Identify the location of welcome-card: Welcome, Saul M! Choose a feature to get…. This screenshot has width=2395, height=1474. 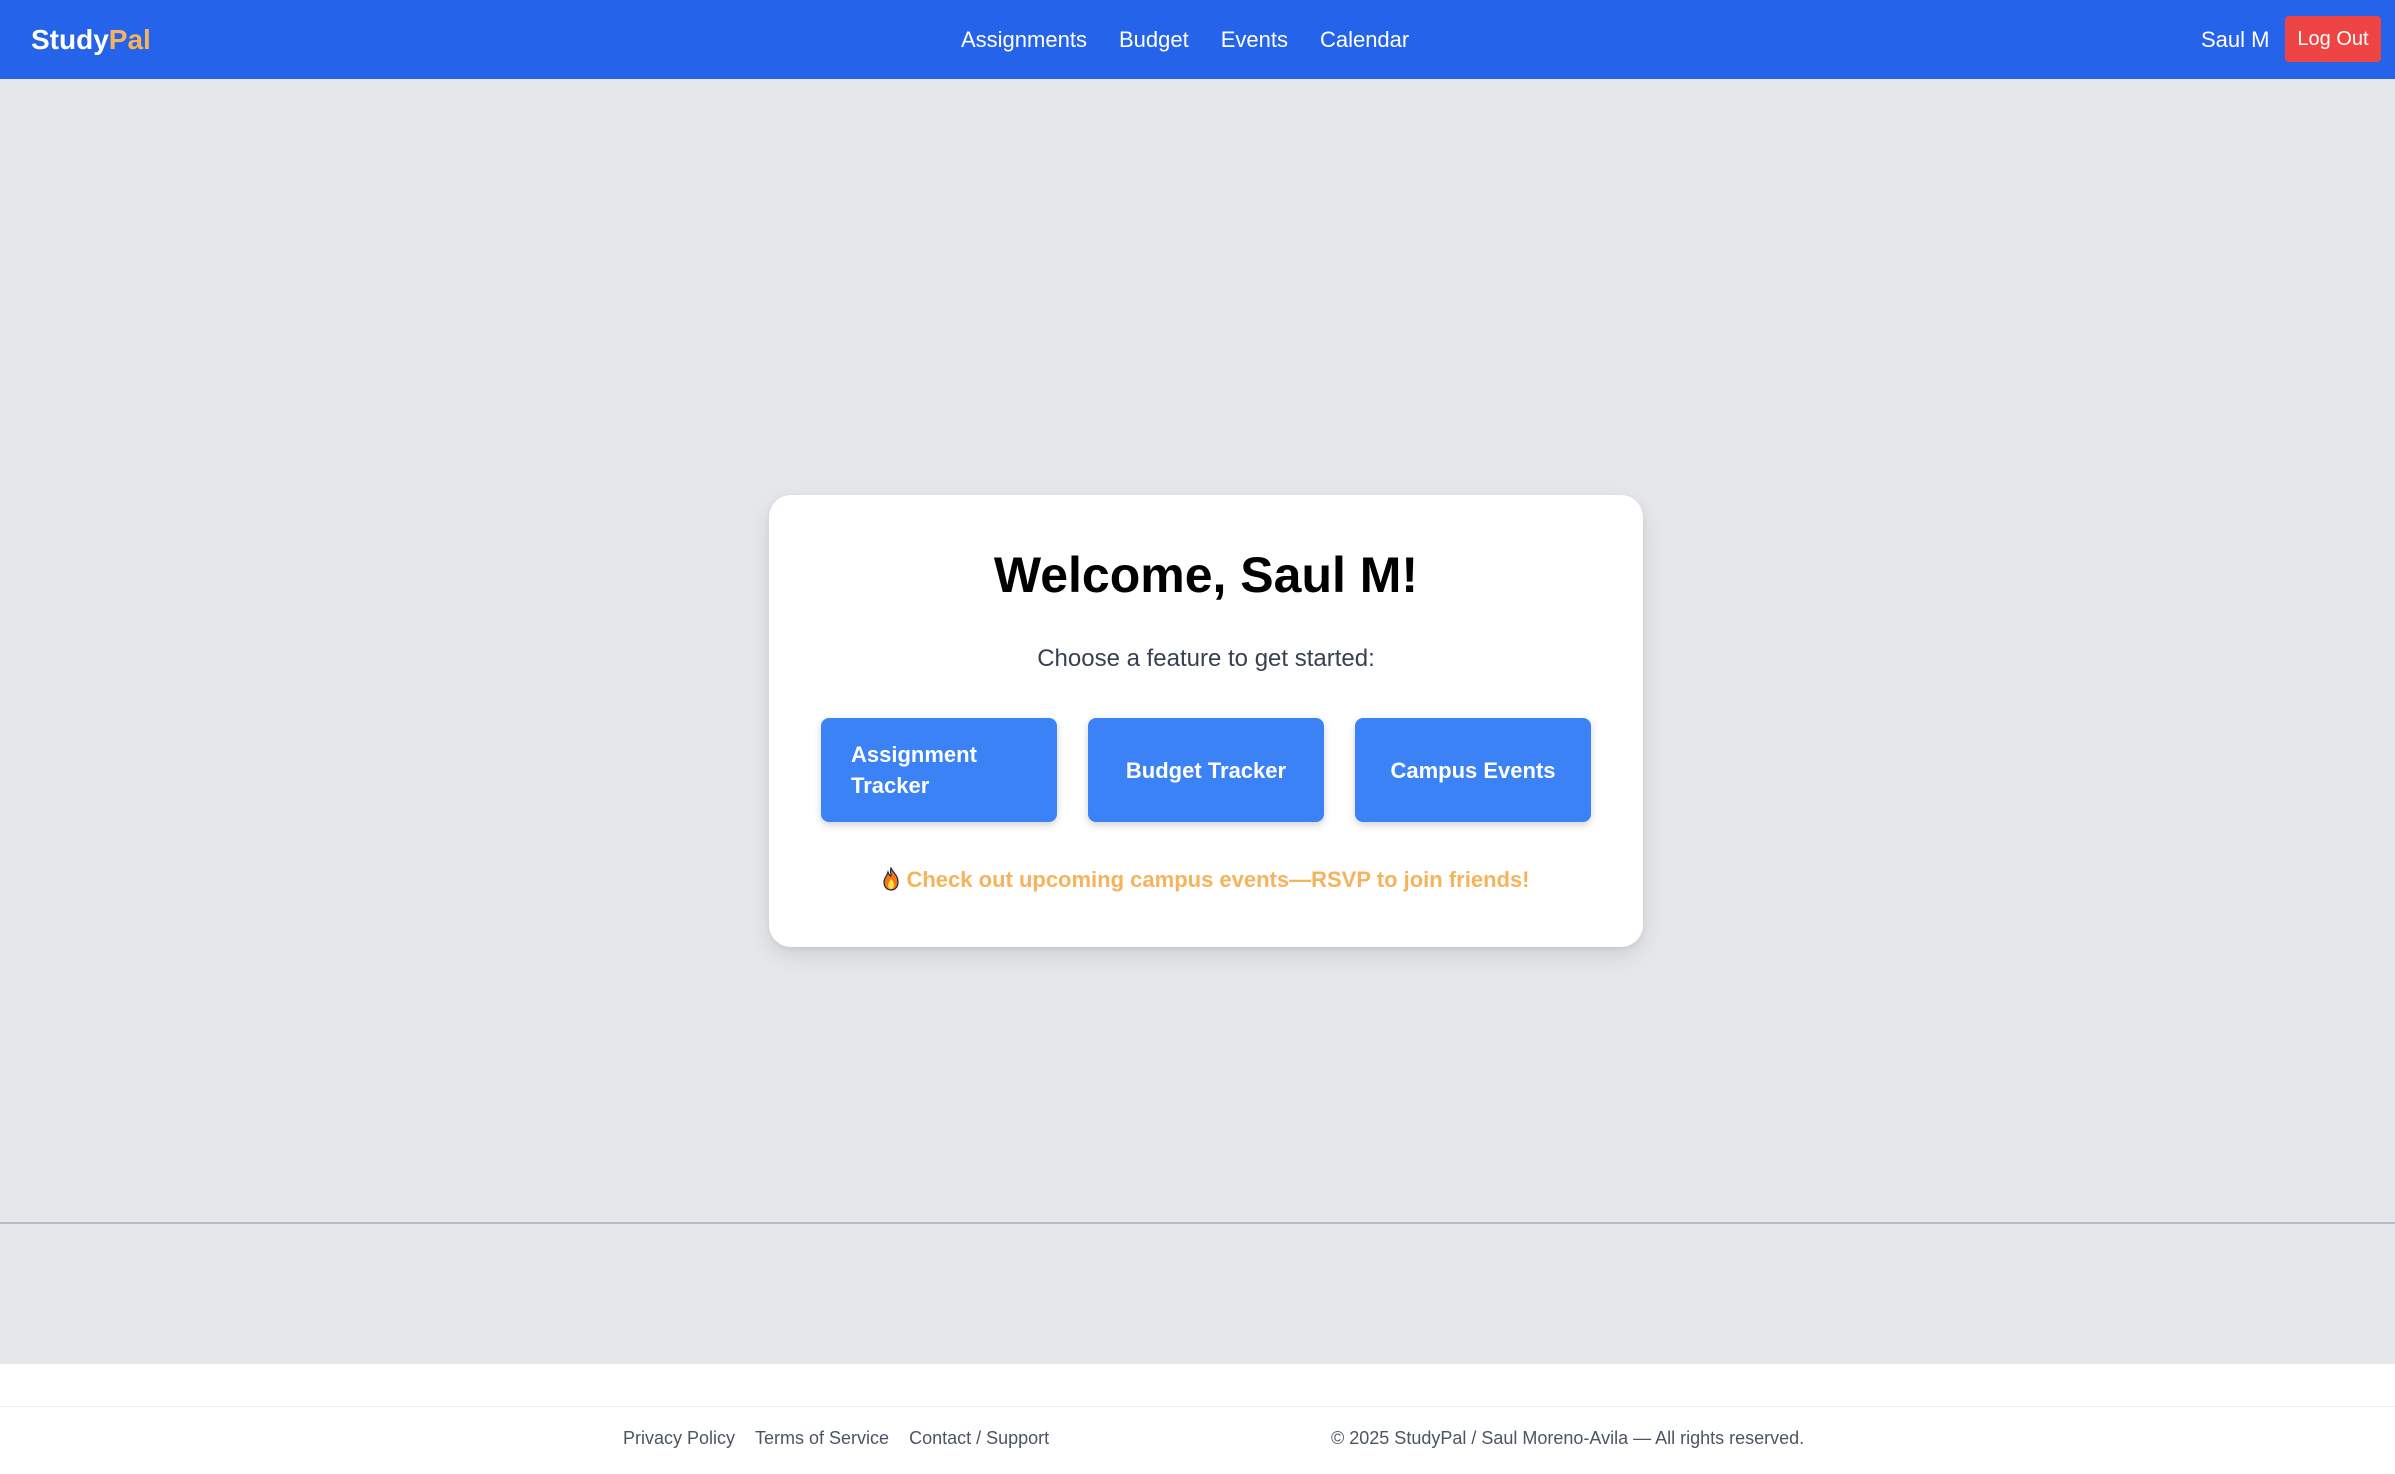
(1206, 721).